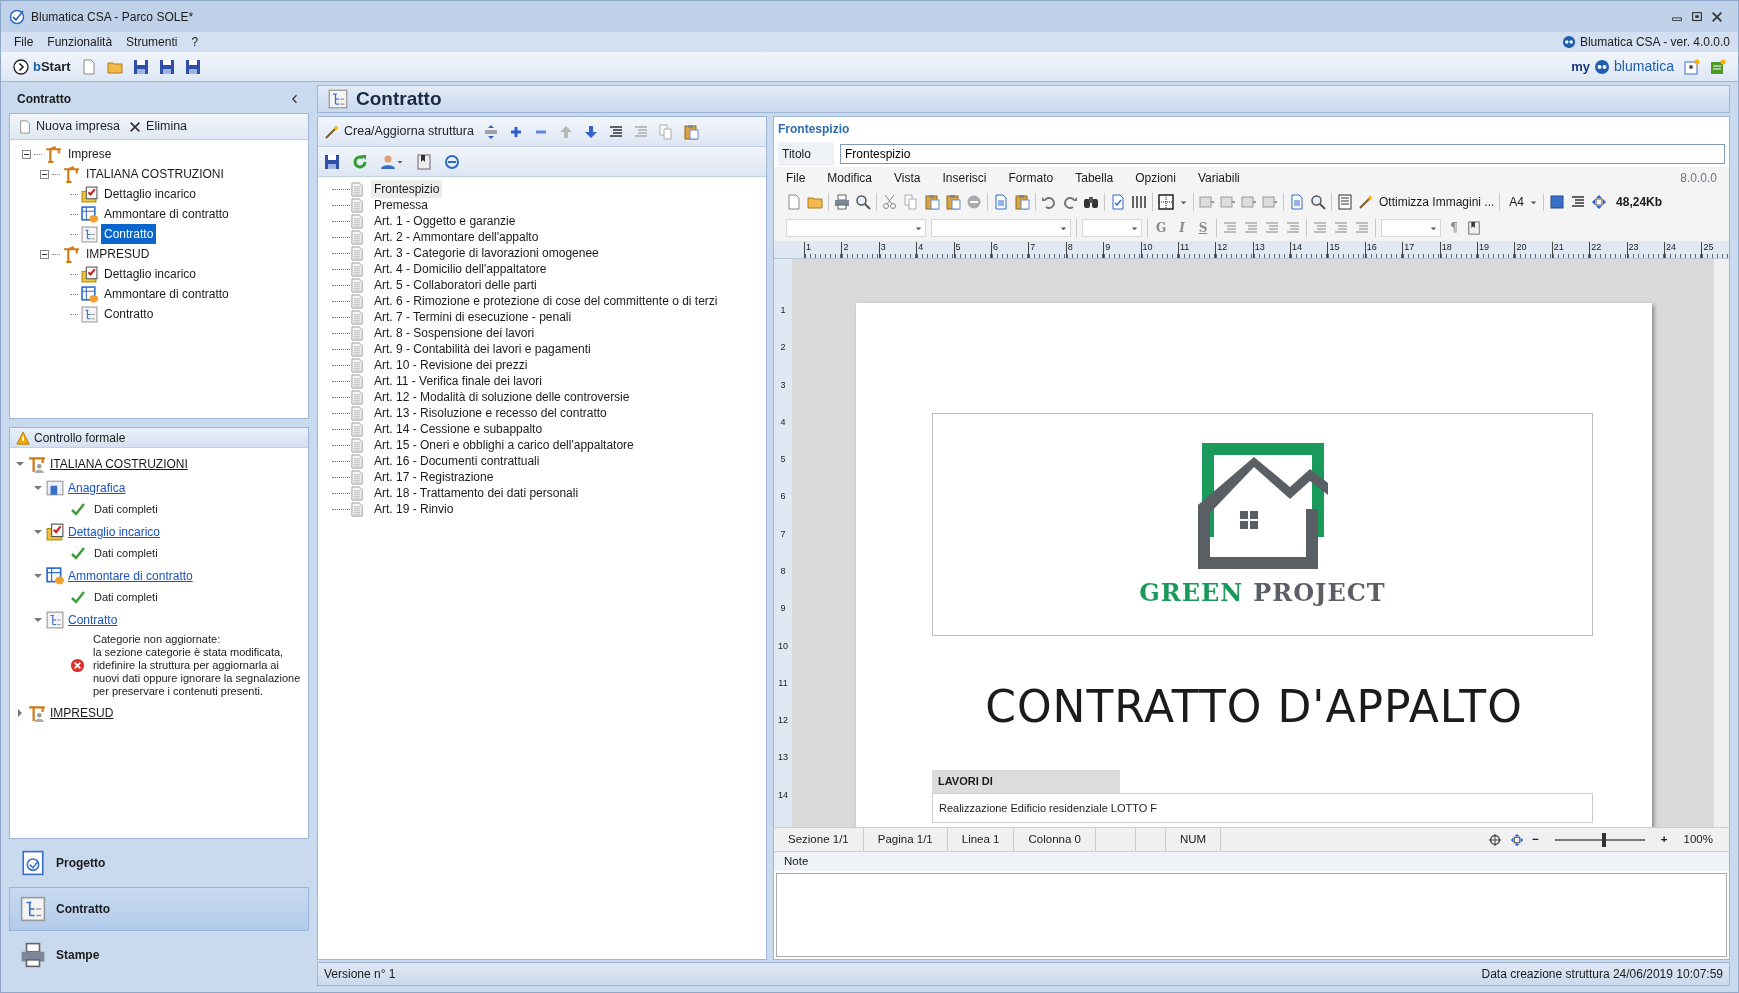  Describe the element at coordinates (90, 154) in the screenshot. I see `tree-item: Imprese` at that location.